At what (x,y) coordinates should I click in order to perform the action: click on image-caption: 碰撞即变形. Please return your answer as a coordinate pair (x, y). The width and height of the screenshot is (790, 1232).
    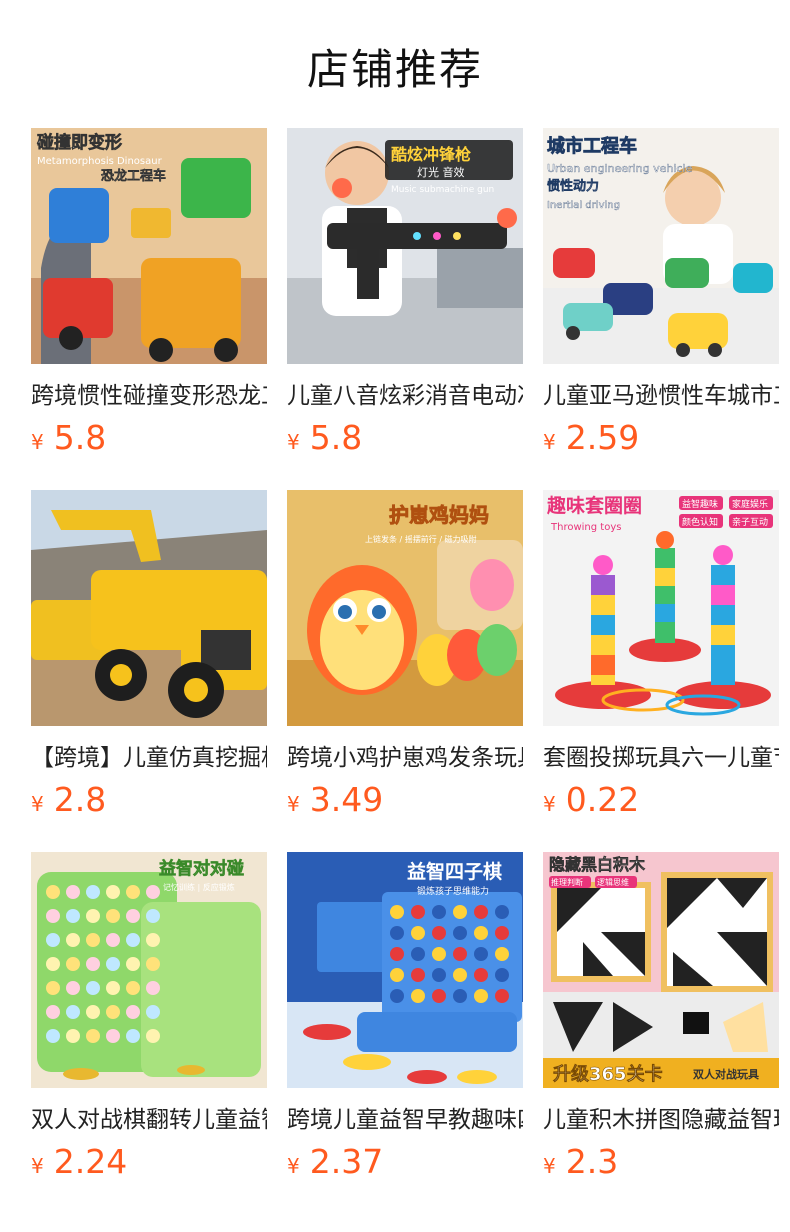
    Looking at the image, I should click on (79, 142).